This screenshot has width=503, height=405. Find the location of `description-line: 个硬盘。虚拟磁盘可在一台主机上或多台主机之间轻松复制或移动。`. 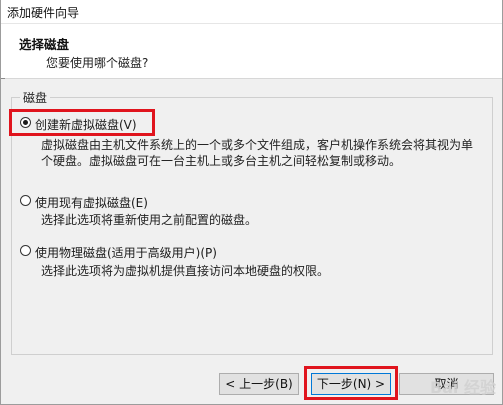

description-line: 个硬盘。虚拟磁盘可在一台主机上或多台主机之间轻松复制或移动。 is located at coordinates (221, 161).